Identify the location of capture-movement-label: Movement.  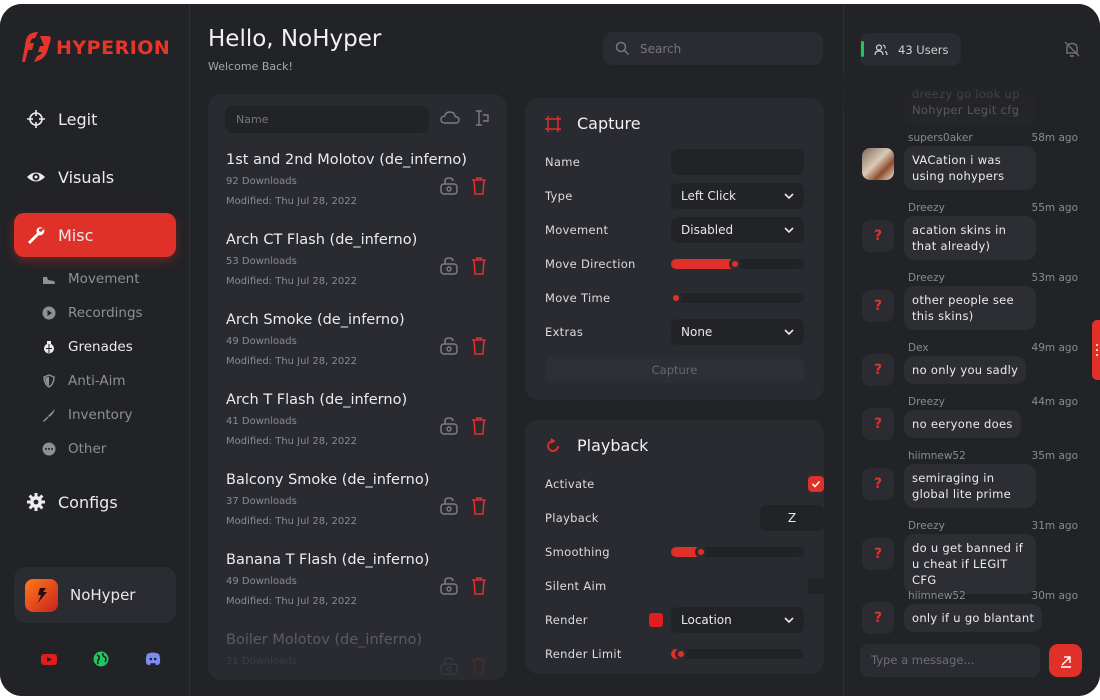
(577, 230).